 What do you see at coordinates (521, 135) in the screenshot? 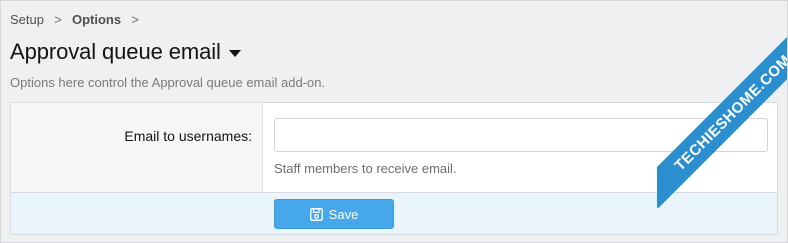
I see `email-usernames-input` at bounding box center [521, 135].